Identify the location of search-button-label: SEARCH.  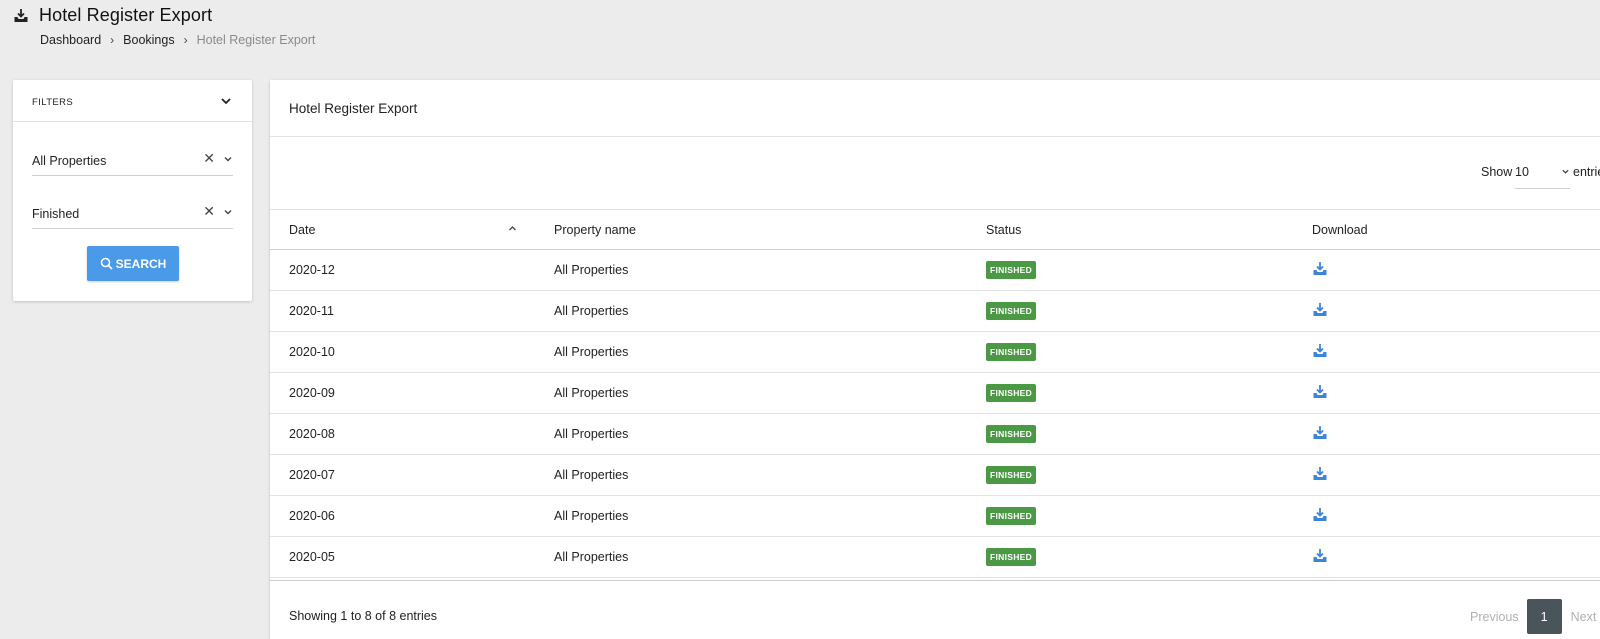
(141, 263).